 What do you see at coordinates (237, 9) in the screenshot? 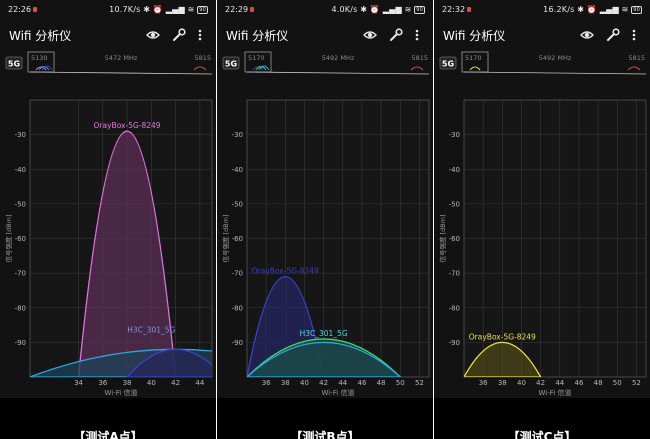
I see `status-time-text: 22:29` at bounding box center [237, 9].